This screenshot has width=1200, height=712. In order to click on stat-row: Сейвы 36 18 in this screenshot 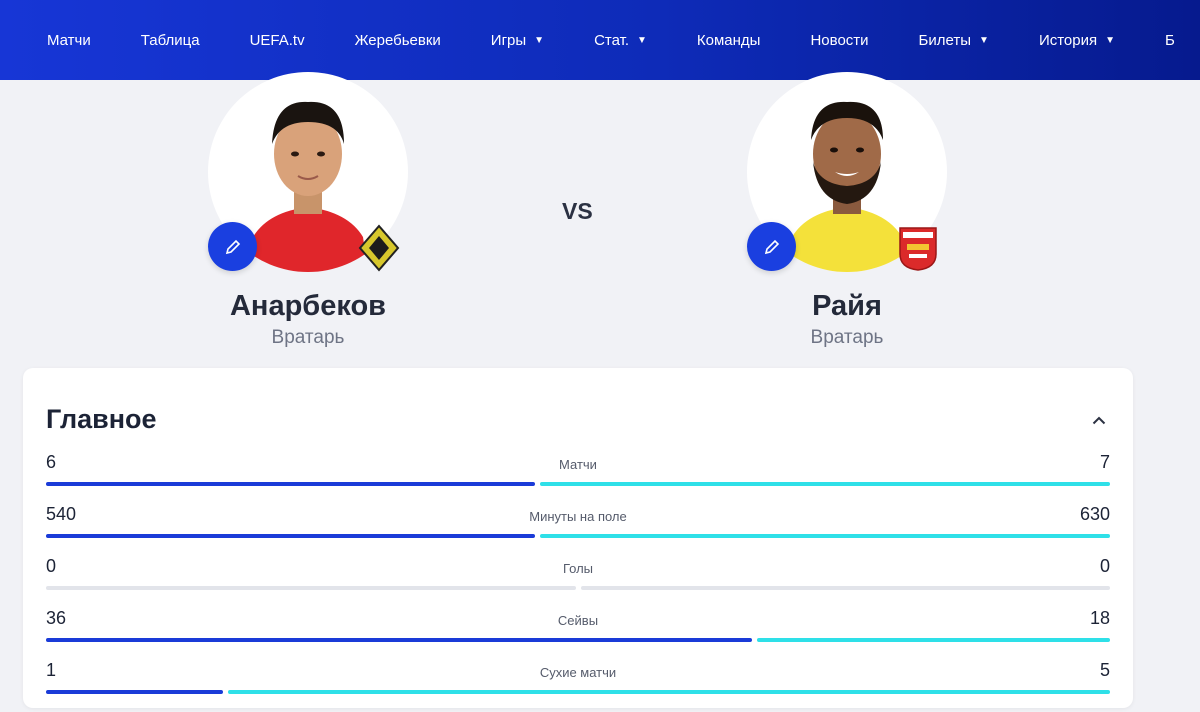, I will do `click(578, 634)`.